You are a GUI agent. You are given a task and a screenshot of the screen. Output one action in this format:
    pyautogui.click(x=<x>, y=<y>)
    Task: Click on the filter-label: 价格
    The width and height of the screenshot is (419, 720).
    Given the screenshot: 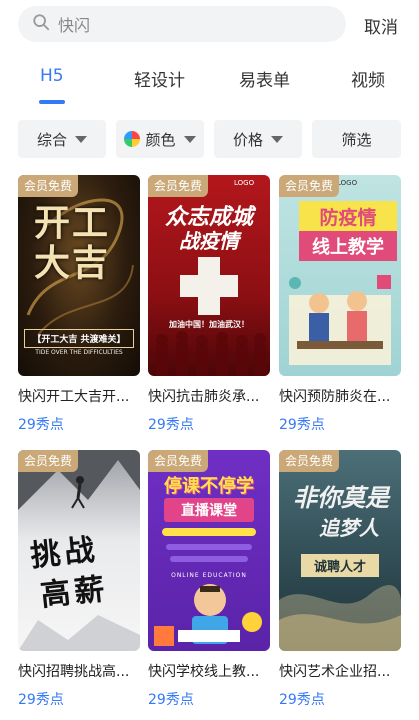 What is the action you would take?
    pyautogui.click(x=247, y=139)
    